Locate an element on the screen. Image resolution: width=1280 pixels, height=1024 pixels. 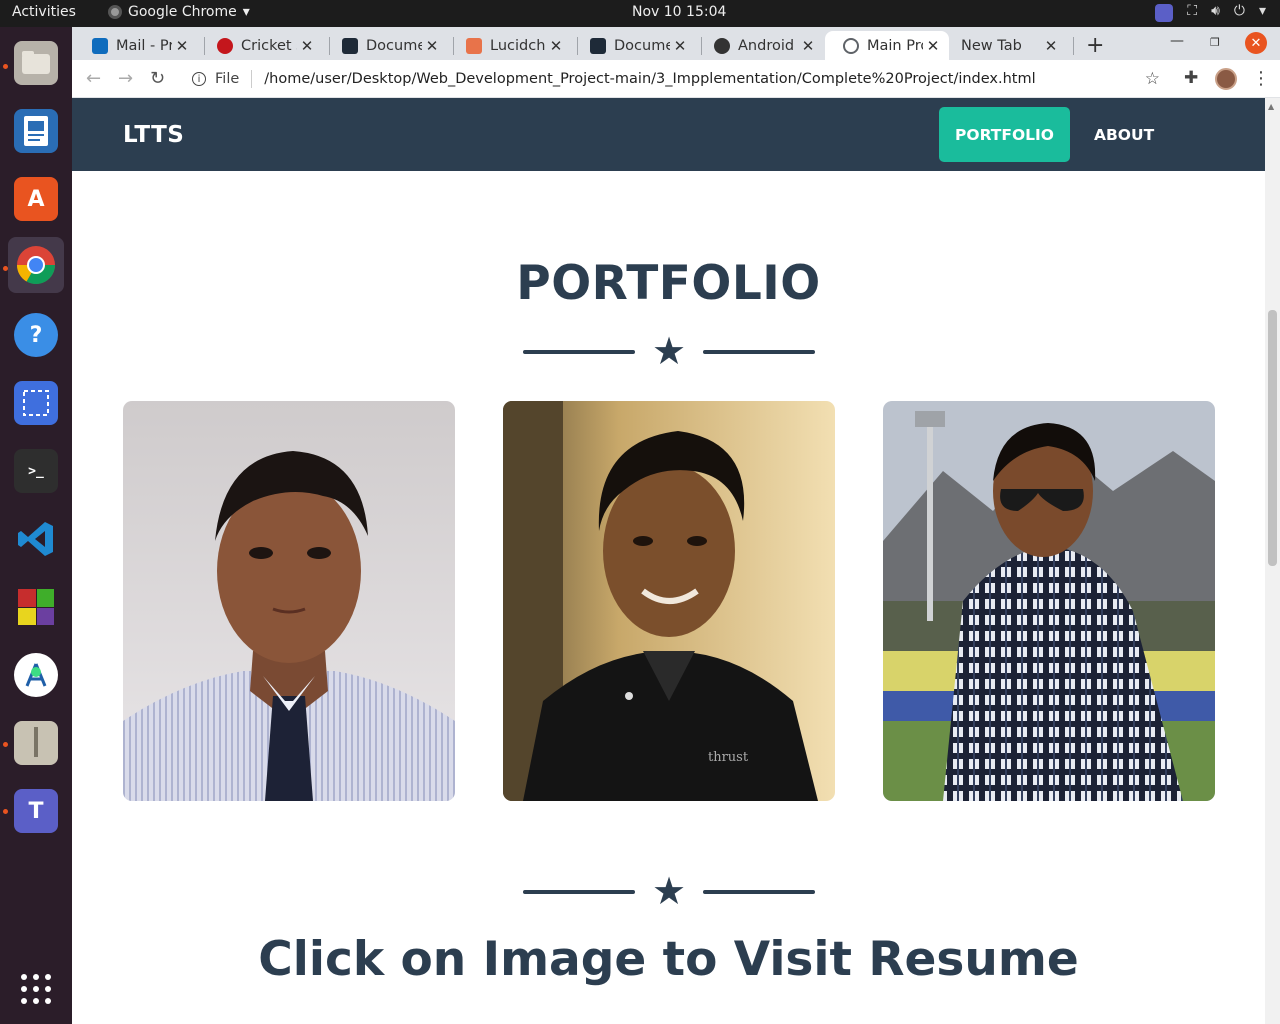
tab-document-2: Documen ✕ is located at coordinates (634, 45).